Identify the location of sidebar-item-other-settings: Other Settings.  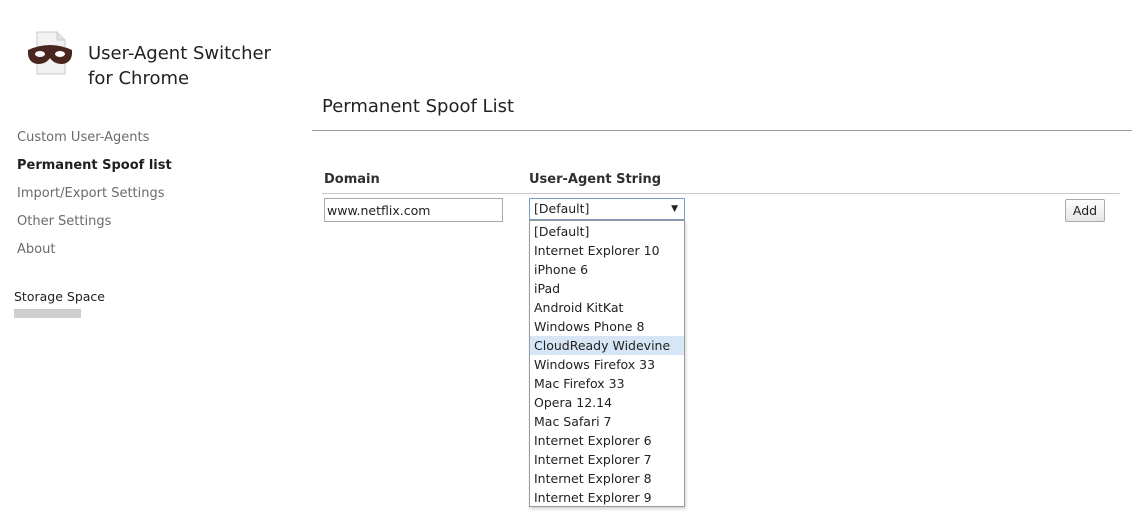
(94, 226).